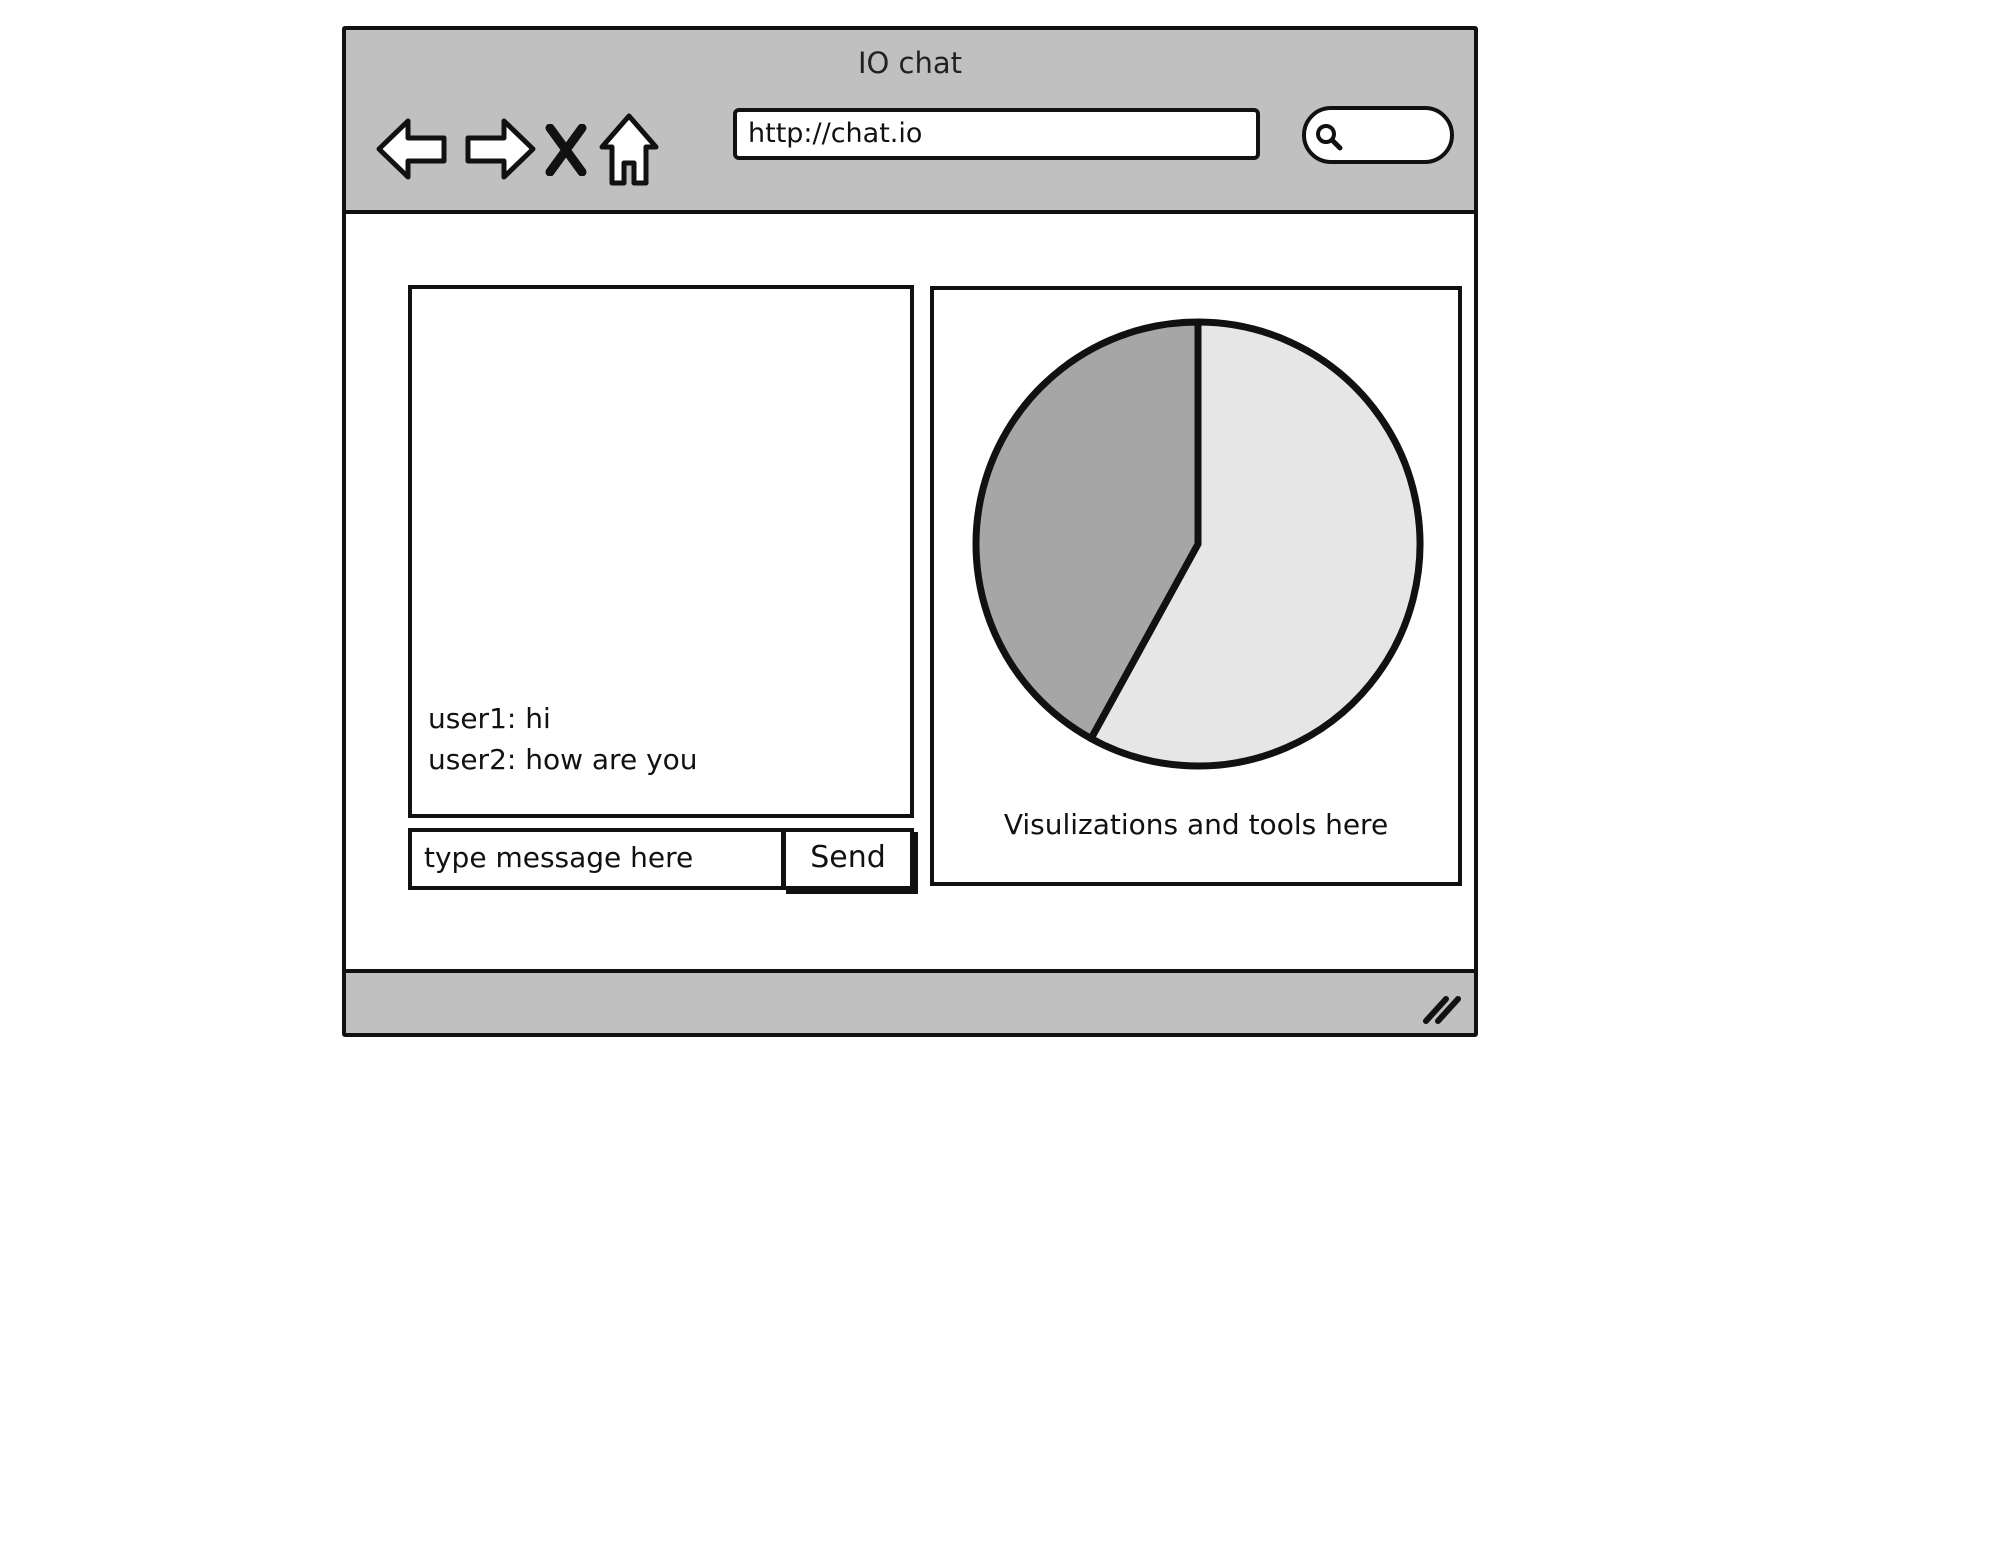  What do you see at coordinates (563, 759) in the screenshot?
I see `chat-message: user2: how are you` at bounding box center [563, 759].